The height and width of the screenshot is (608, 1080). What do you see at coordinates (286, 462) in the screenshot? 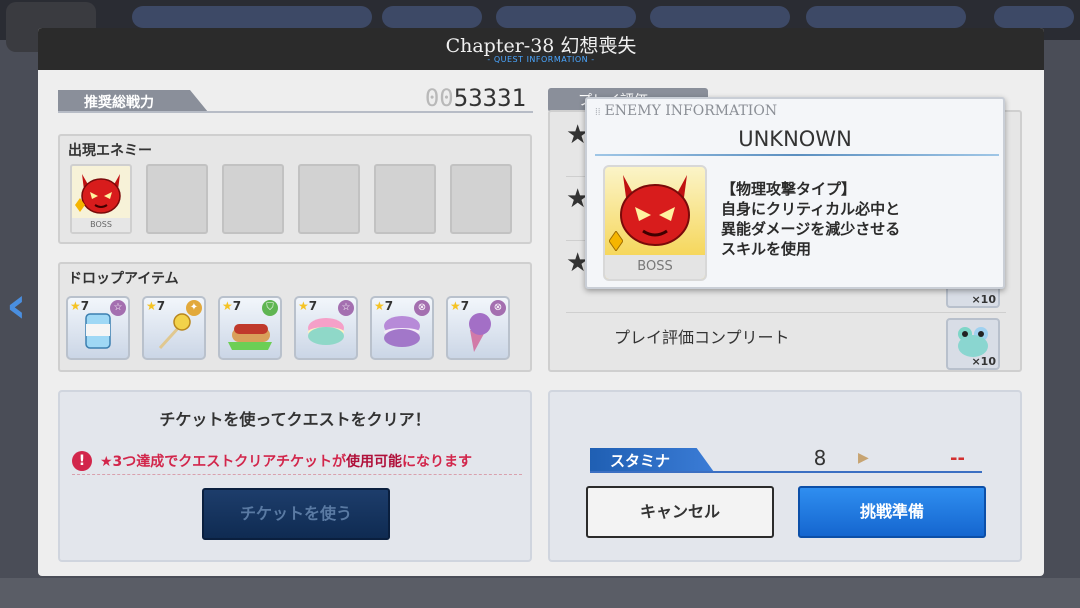
I see `ticket-note-text: ★3つ達成でクエストクリアチケットが使用可能になります` at bounding box center [286, 462].